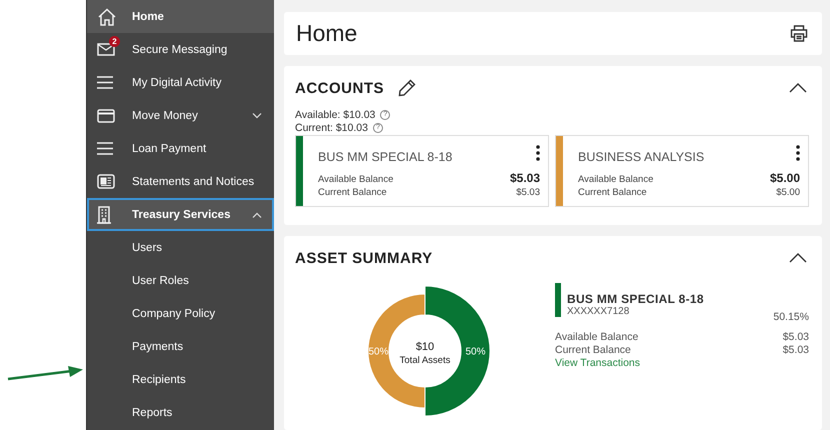  What do you see at coordinates (799, 33) in the screenshot?
I see `printer-icon` at bounding box center [799, 33].